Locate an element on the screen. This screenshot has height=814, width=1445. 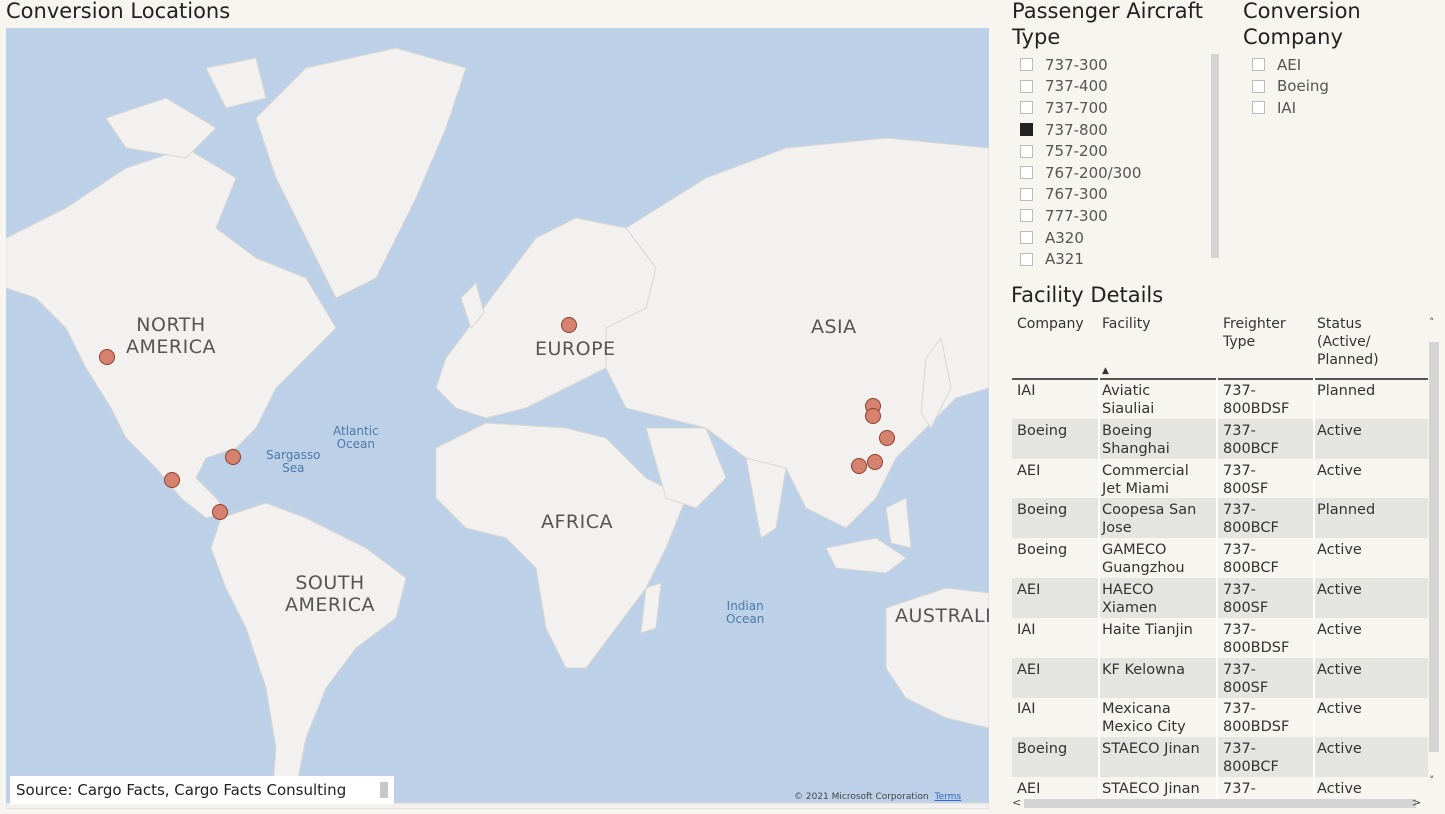
column-header-facility: Facility is located at coordinates (1126, 324).